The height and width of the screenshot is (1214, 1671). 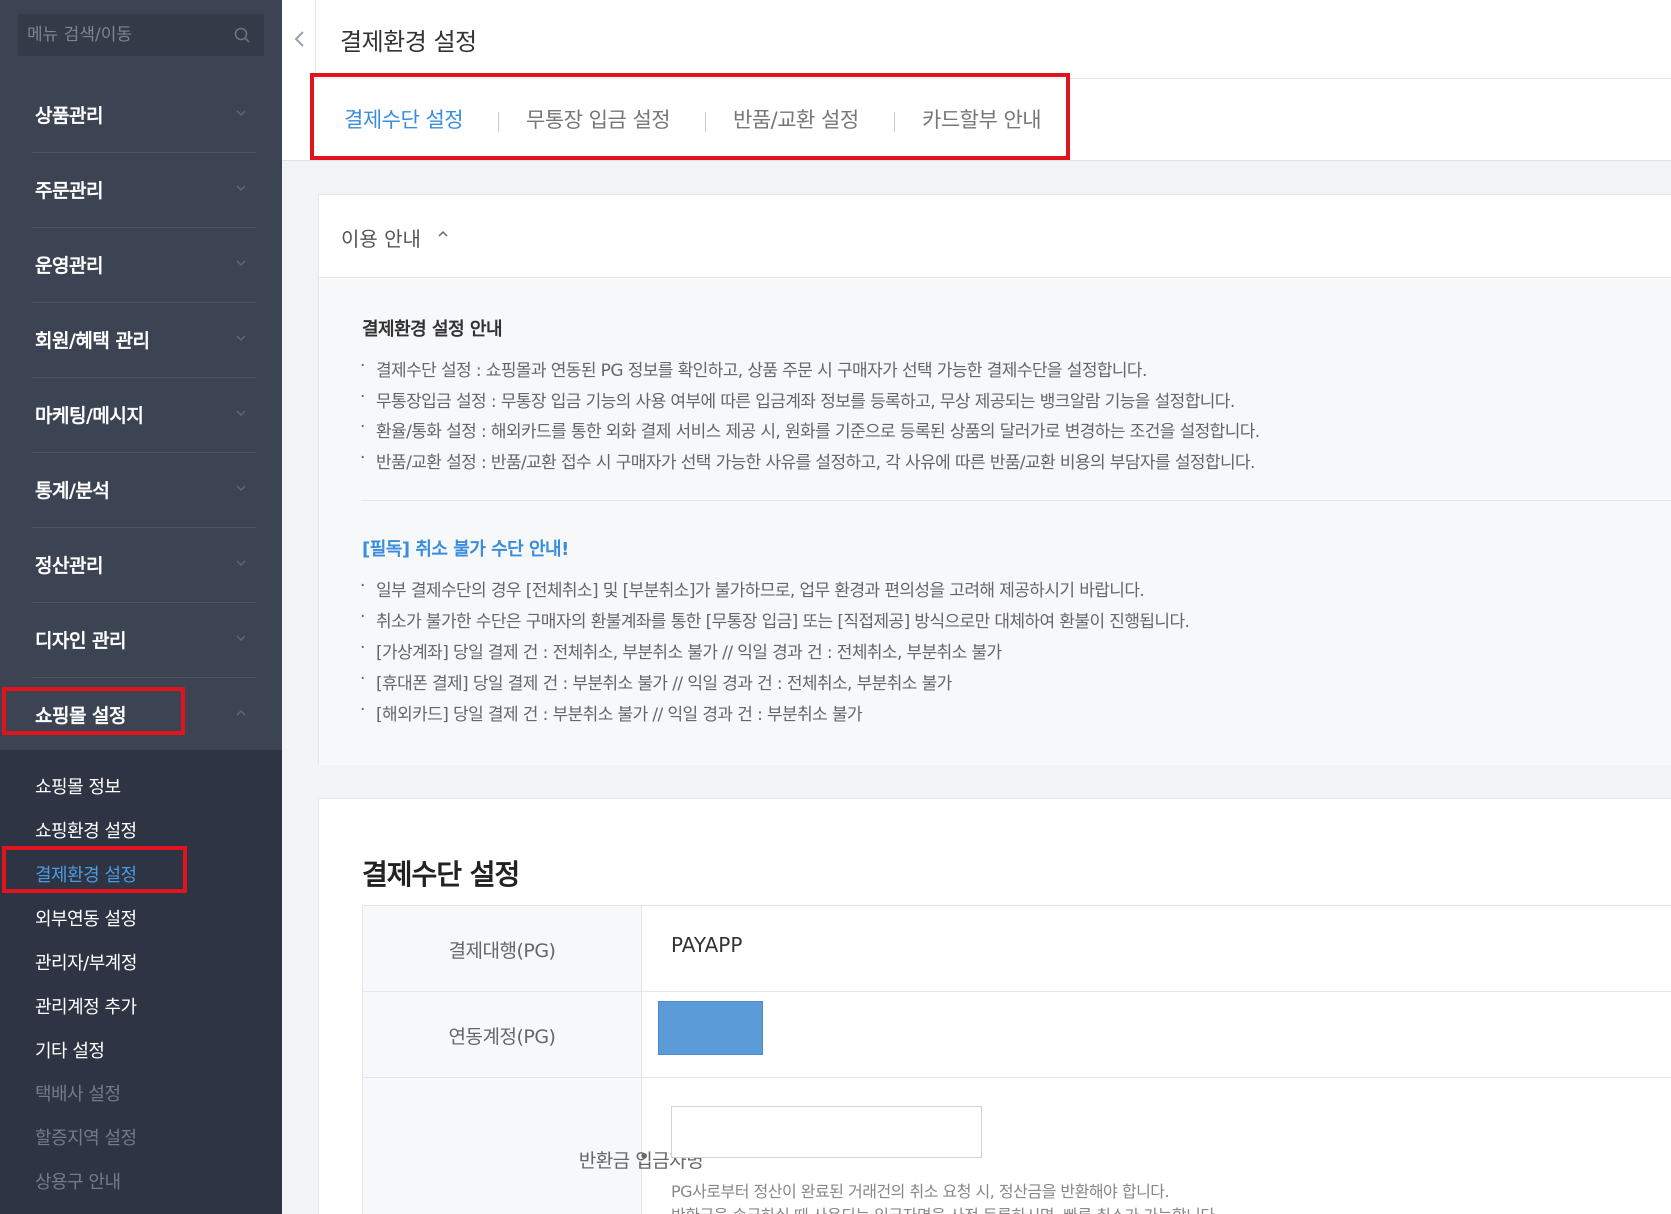 I want to click on menu-item-label: 마케팅/메시지, so click(x=89, y=416).